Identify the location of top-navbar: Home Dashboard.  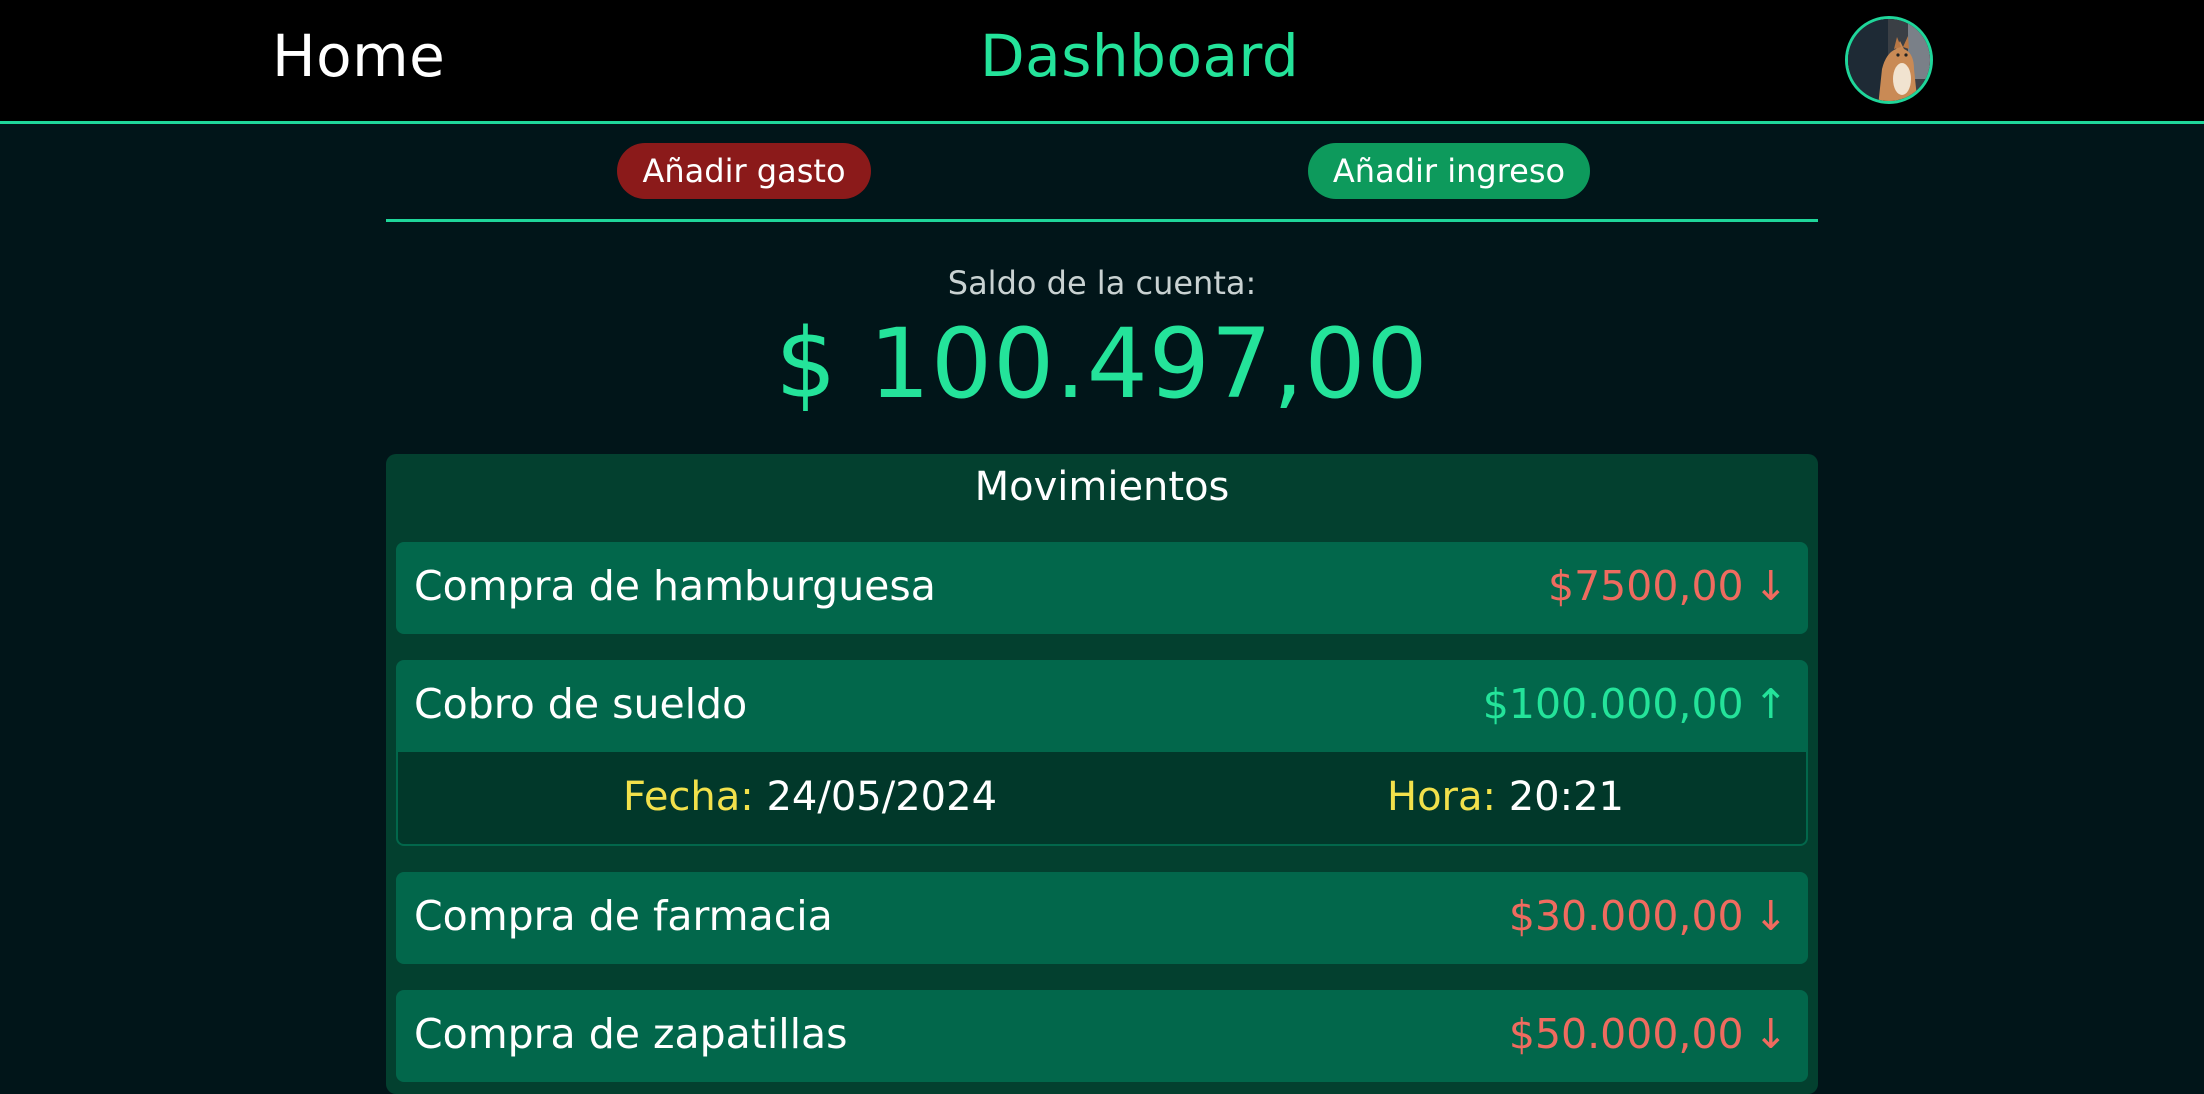
(1102, 62).